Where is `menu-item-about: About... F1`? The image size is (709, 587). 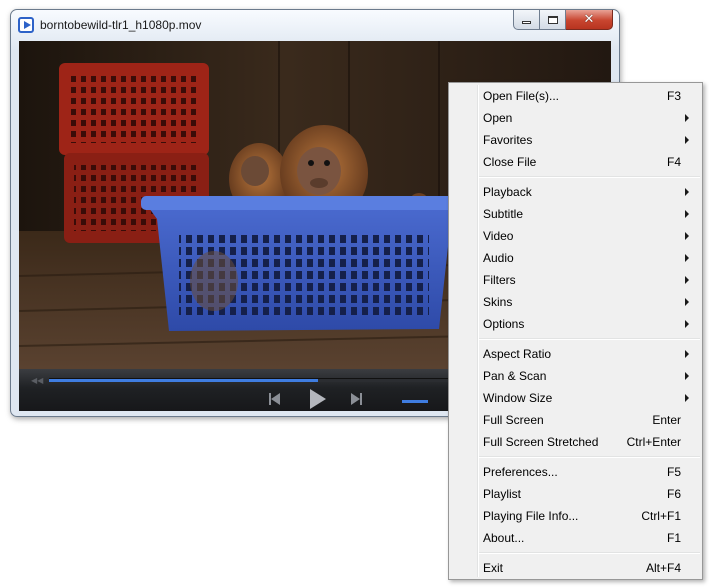 menu-item-about: About... F1 is located at coordinates (575, 538).